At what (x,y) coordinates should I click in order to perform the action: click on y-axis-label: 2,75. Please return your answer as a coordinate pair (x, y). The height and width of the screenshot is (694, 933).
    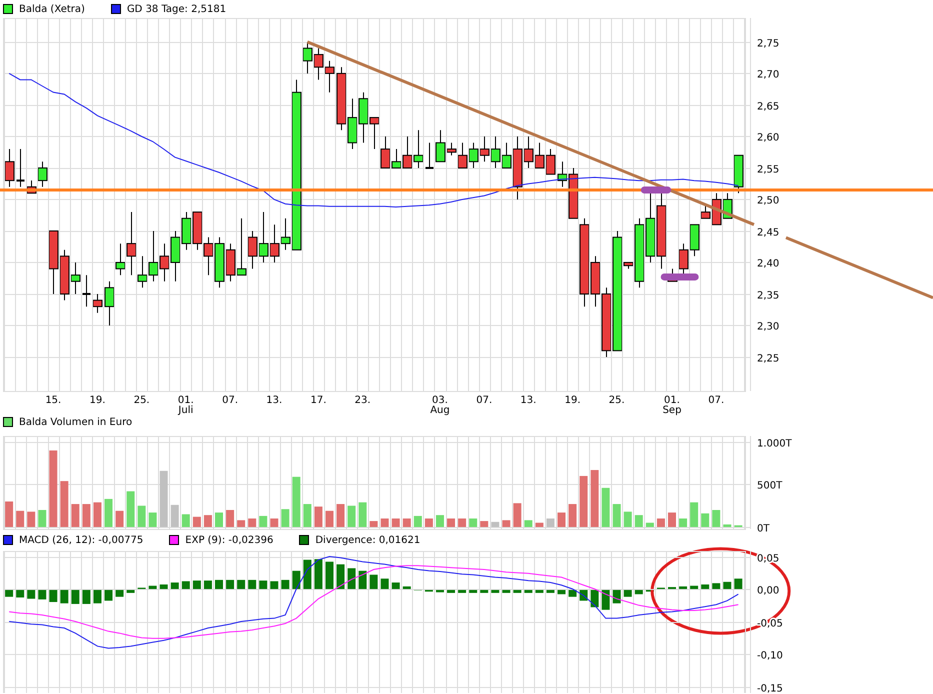
    Looking at the image, I should click on (768, 44).